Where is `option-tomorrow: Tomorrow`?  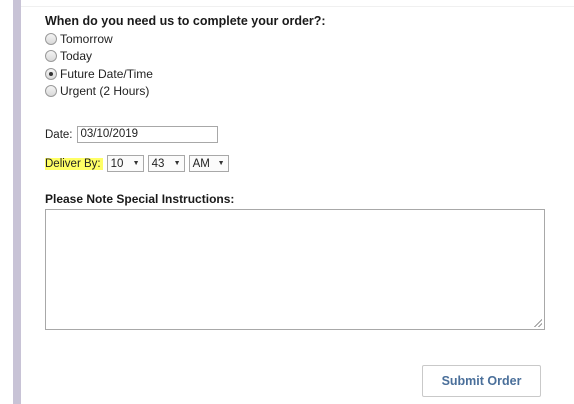
option-tomorrow: Tomorrow is located at coordinates (99, 39).